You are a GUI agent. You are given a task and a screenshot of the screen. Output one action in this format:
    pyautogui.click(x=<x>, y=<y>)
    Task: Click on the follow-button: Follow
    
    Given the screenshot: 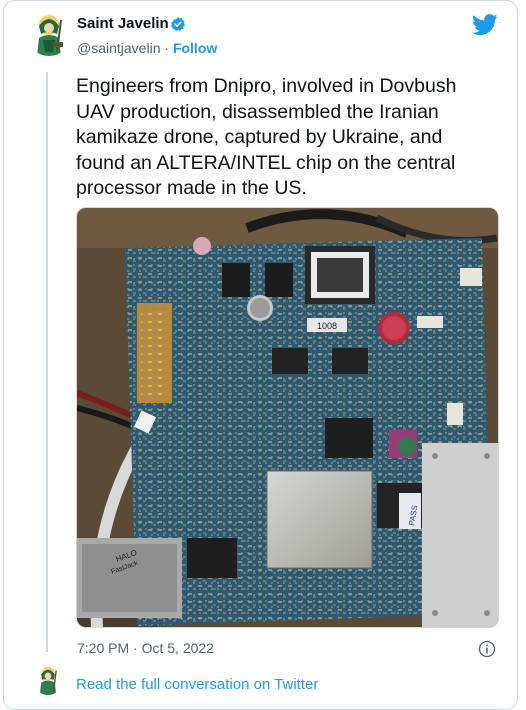 What is the action you would take?
    pyautogui.click(x=195, y=48)
    